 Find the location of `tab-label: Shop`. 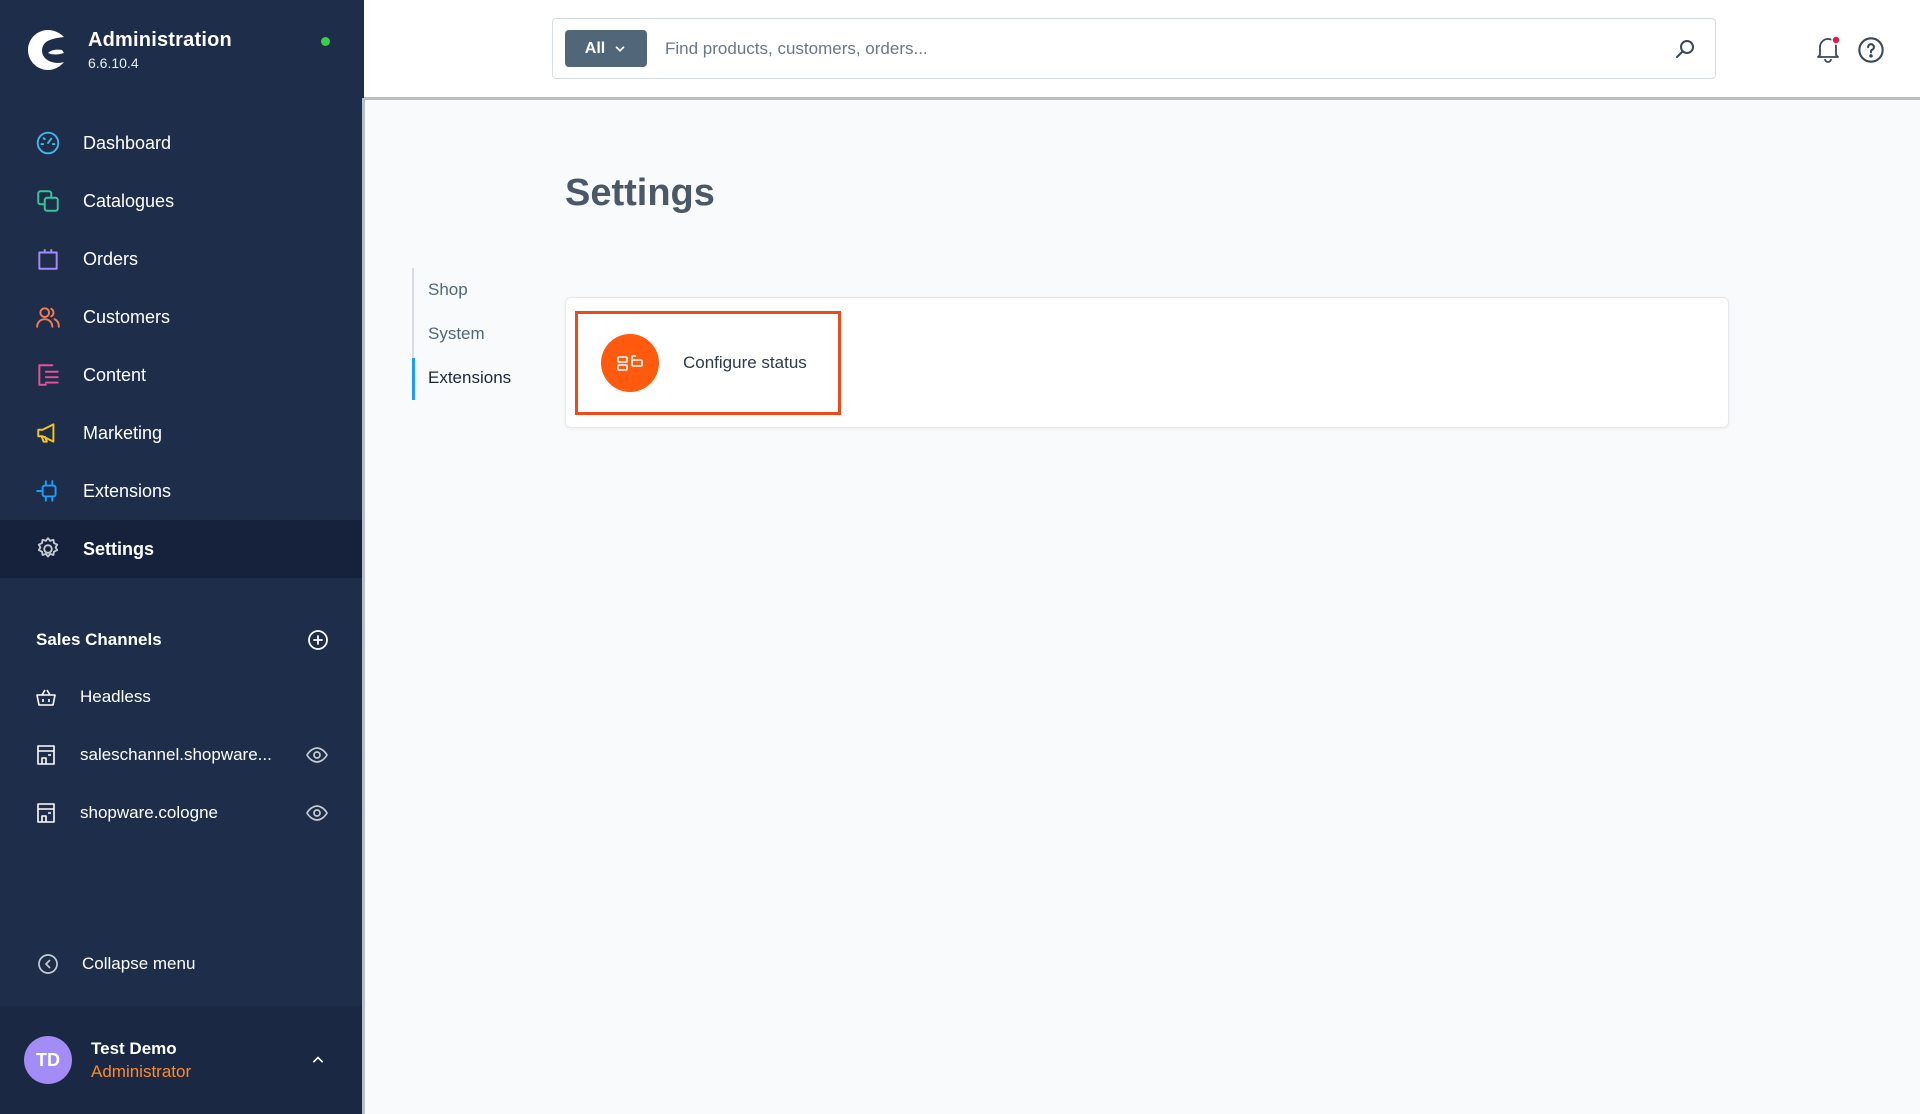

tab-label: Shop is located at coordinates (448, 289).